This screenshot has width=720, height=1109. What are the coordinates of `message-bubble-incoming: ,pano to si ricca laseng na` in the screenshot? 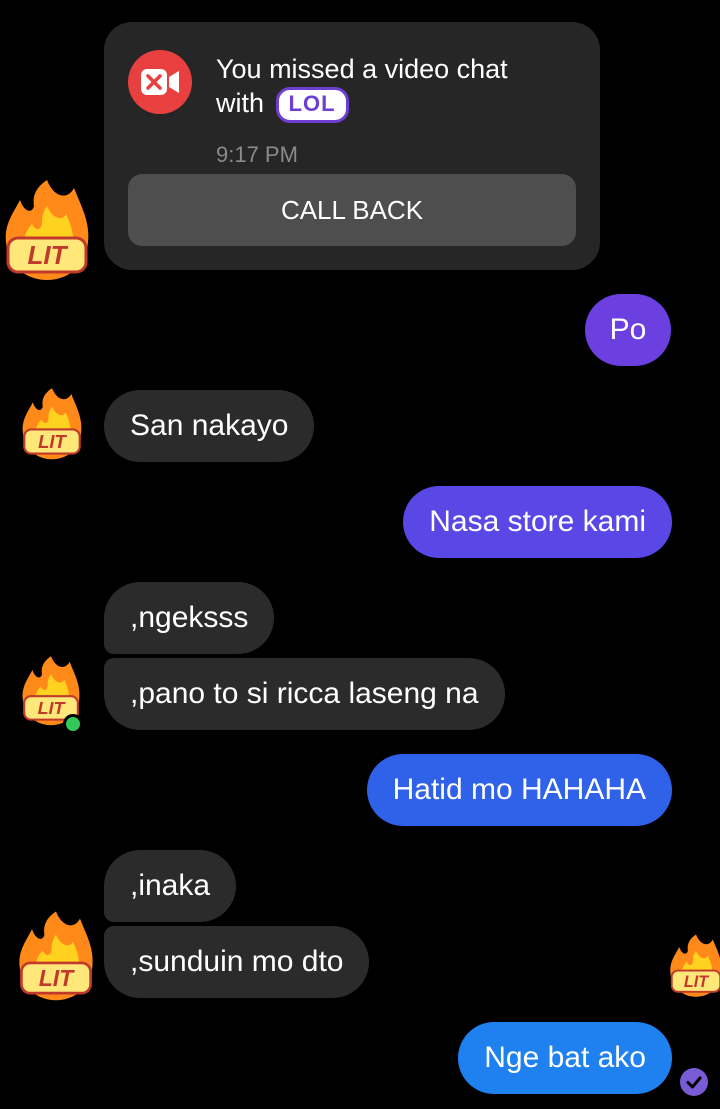 It's located at (304, 694).